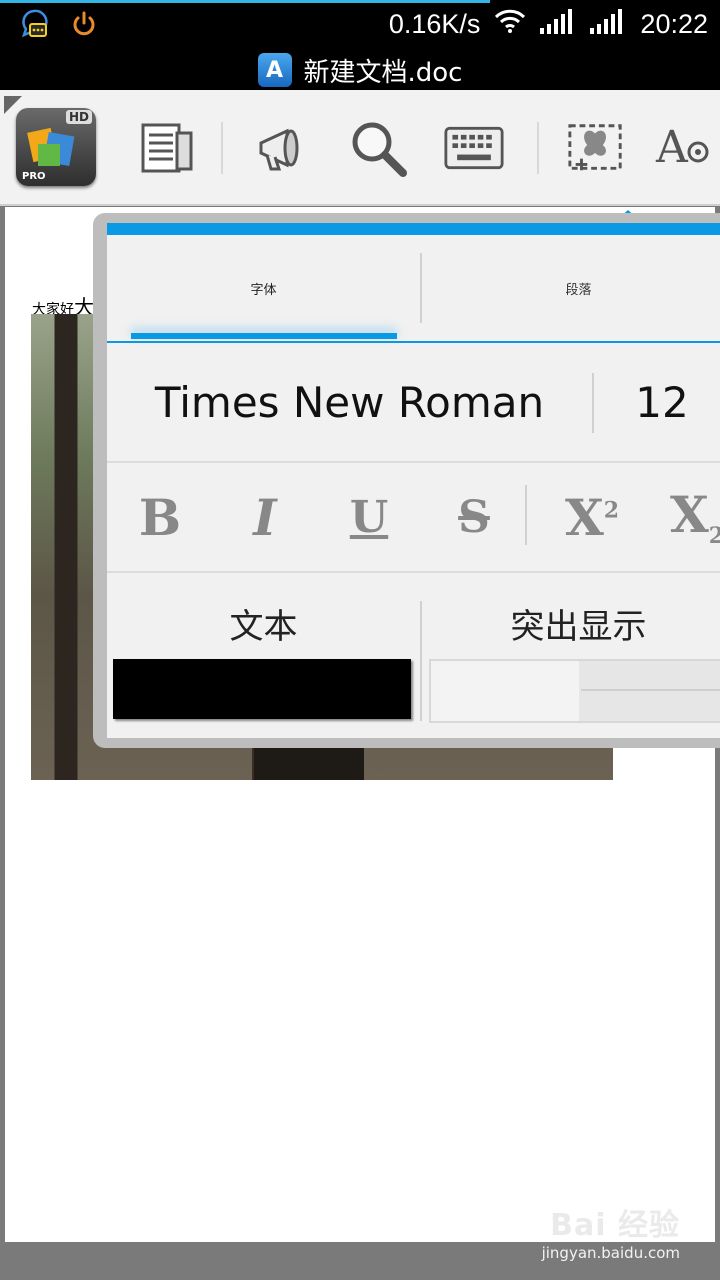 The width and height of the screenshot is (720, 1280). Describe the element at coordinates (245, 1) in the screenshot. I see `download-progress` at that location.